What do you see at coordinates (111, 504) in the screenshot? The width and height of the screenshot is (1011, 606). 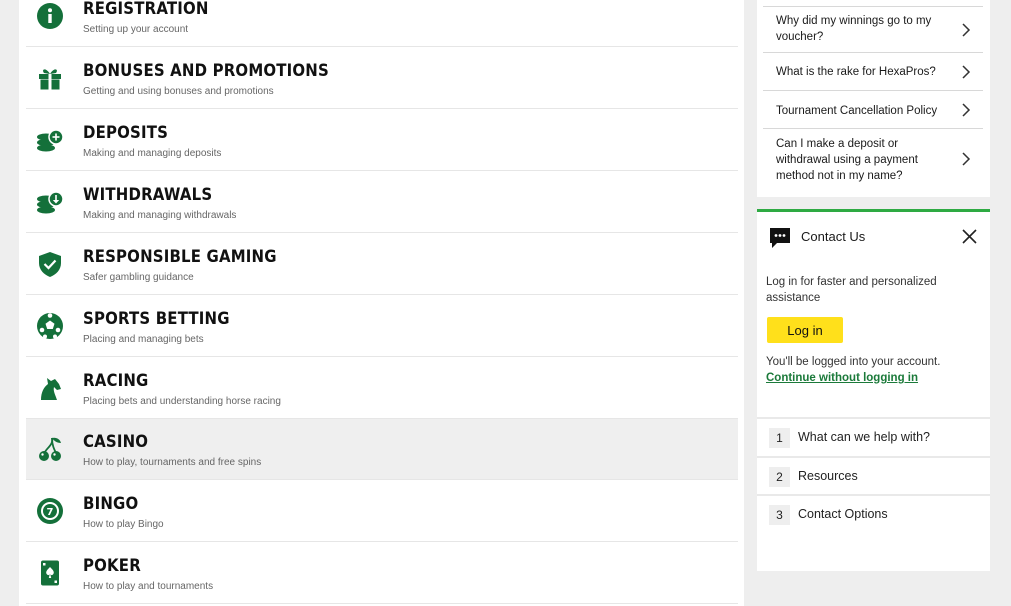 I see `category-title: BINGO` at bounding box center [111, 504].